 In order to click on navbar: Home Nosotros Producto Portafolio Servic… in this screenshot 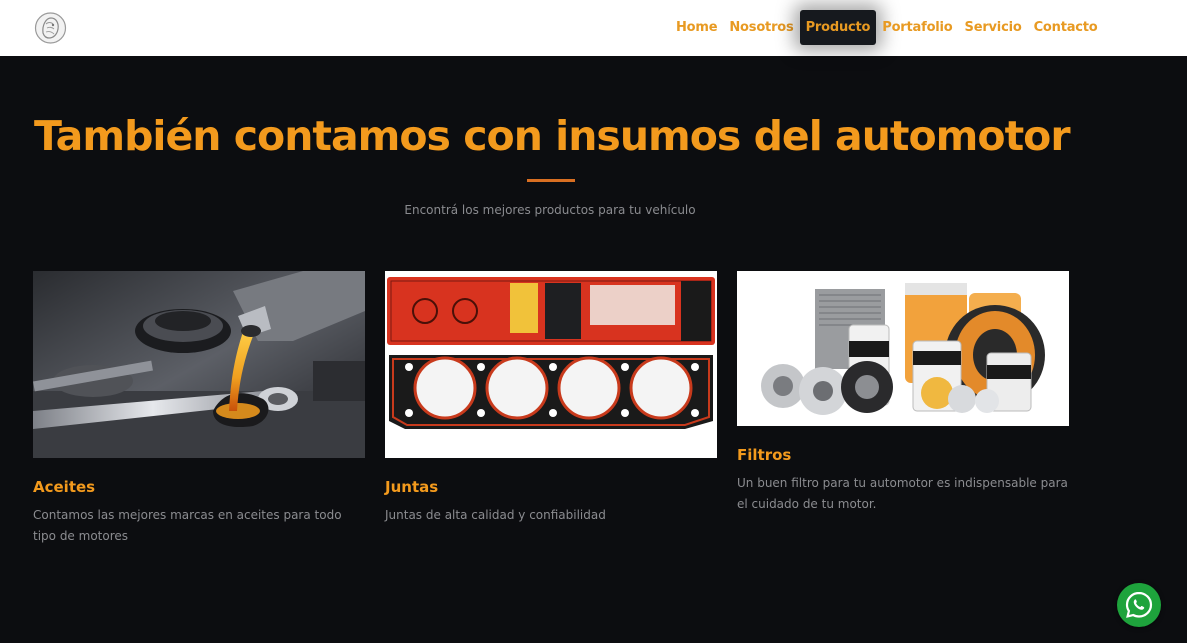, I will do `click(593, 28)`.